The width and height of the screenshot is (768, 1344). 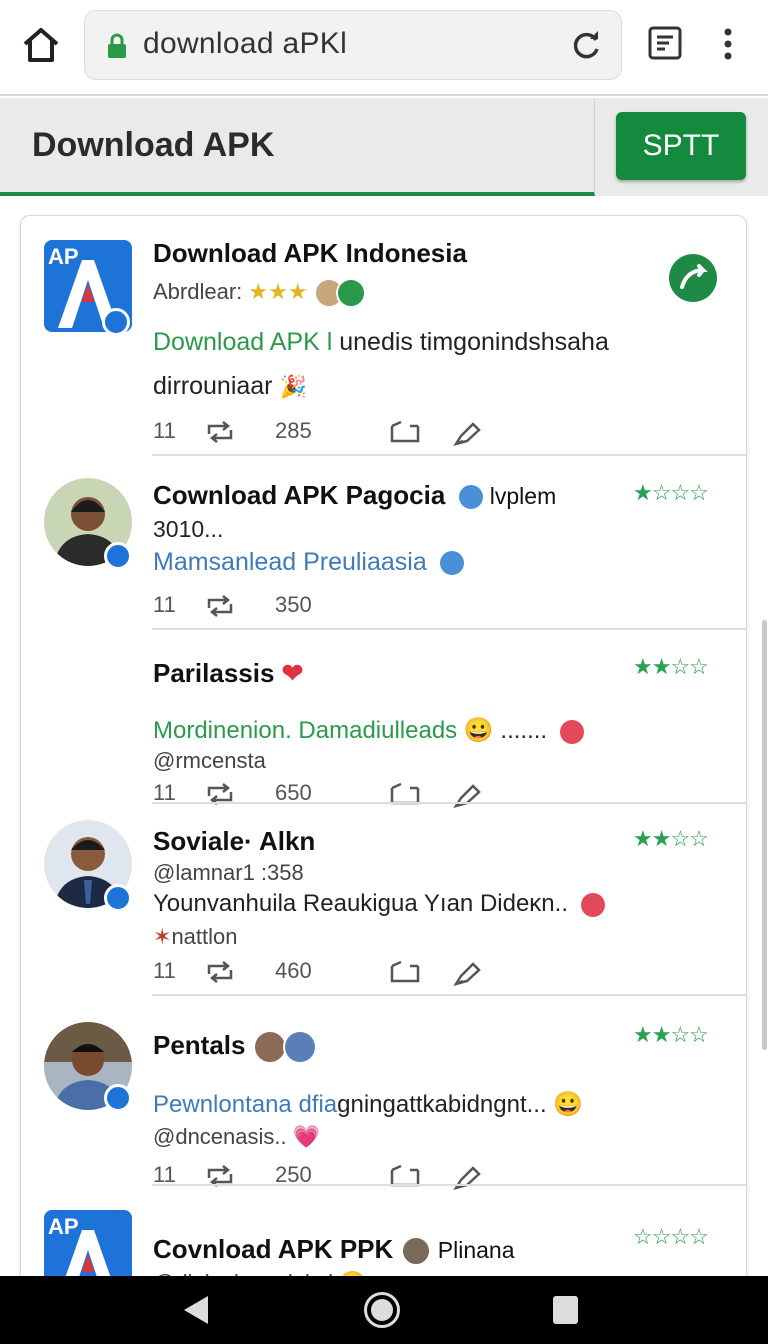 What do you see at coordinates (306, 1136) in the screenshot?
I see `heart-icon: 💗` at bounding box center [306, 1136].